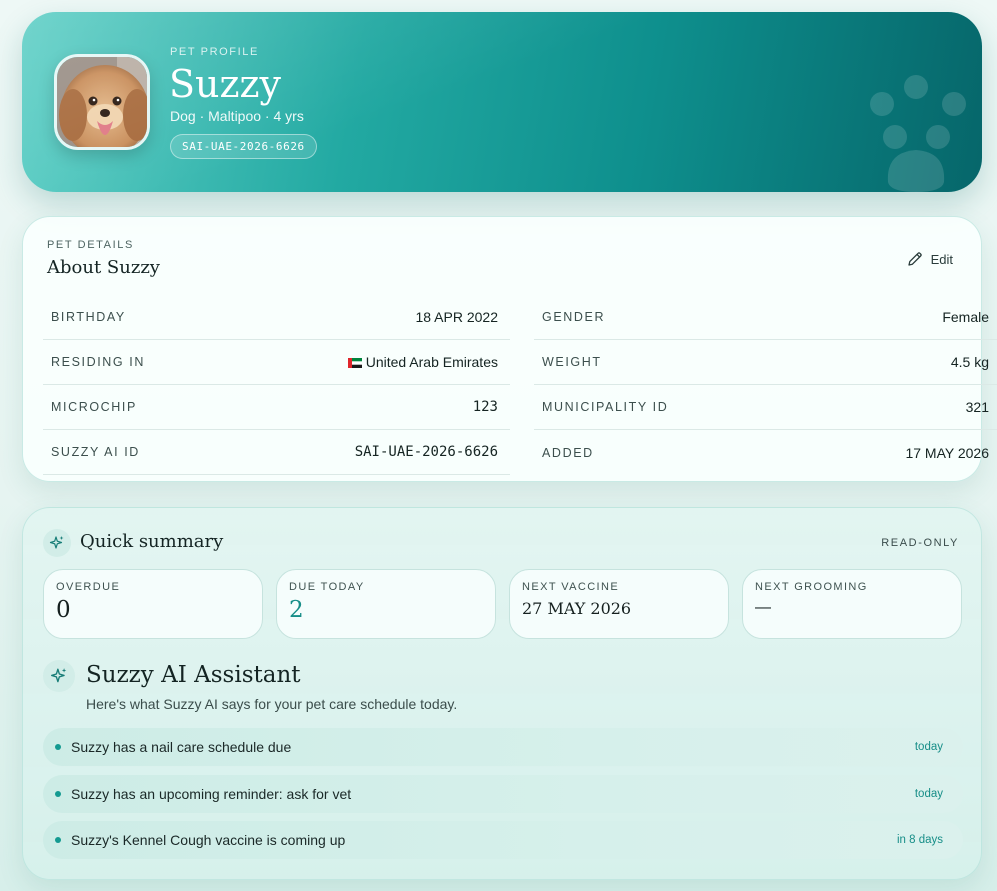 This screenshot has height=891, width=997. I want to click on detail-value: SAI-UAE-2026-6626, so click(426, 452).